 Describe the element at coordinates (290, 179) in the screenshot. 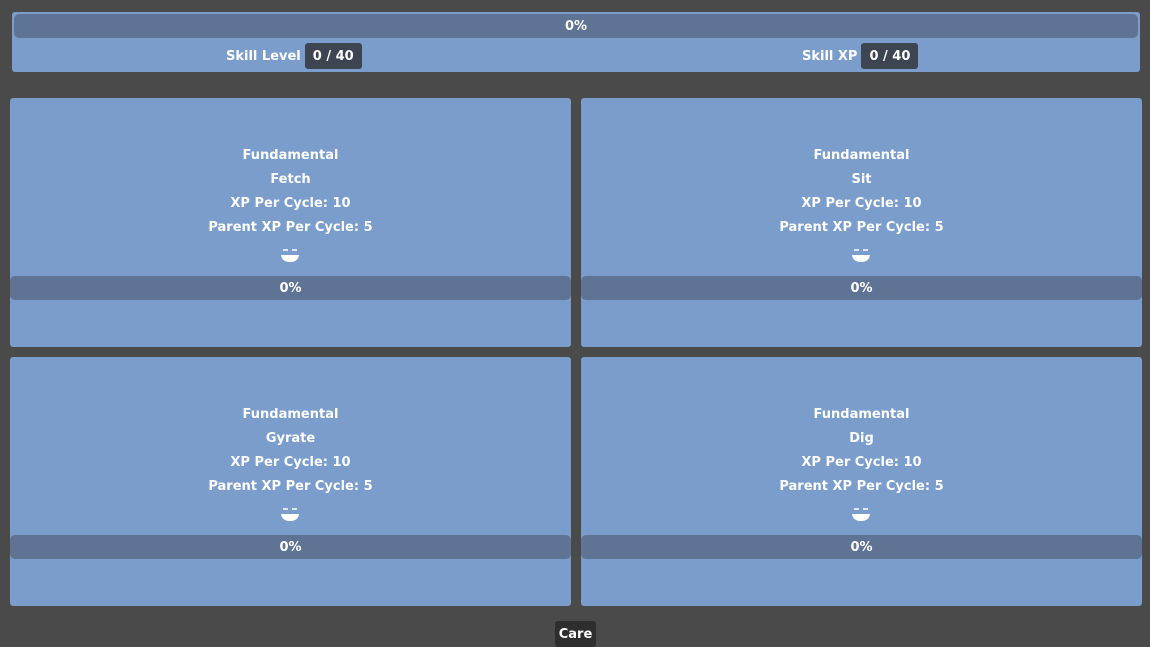

I see `trick-name: Fetch` at that location.